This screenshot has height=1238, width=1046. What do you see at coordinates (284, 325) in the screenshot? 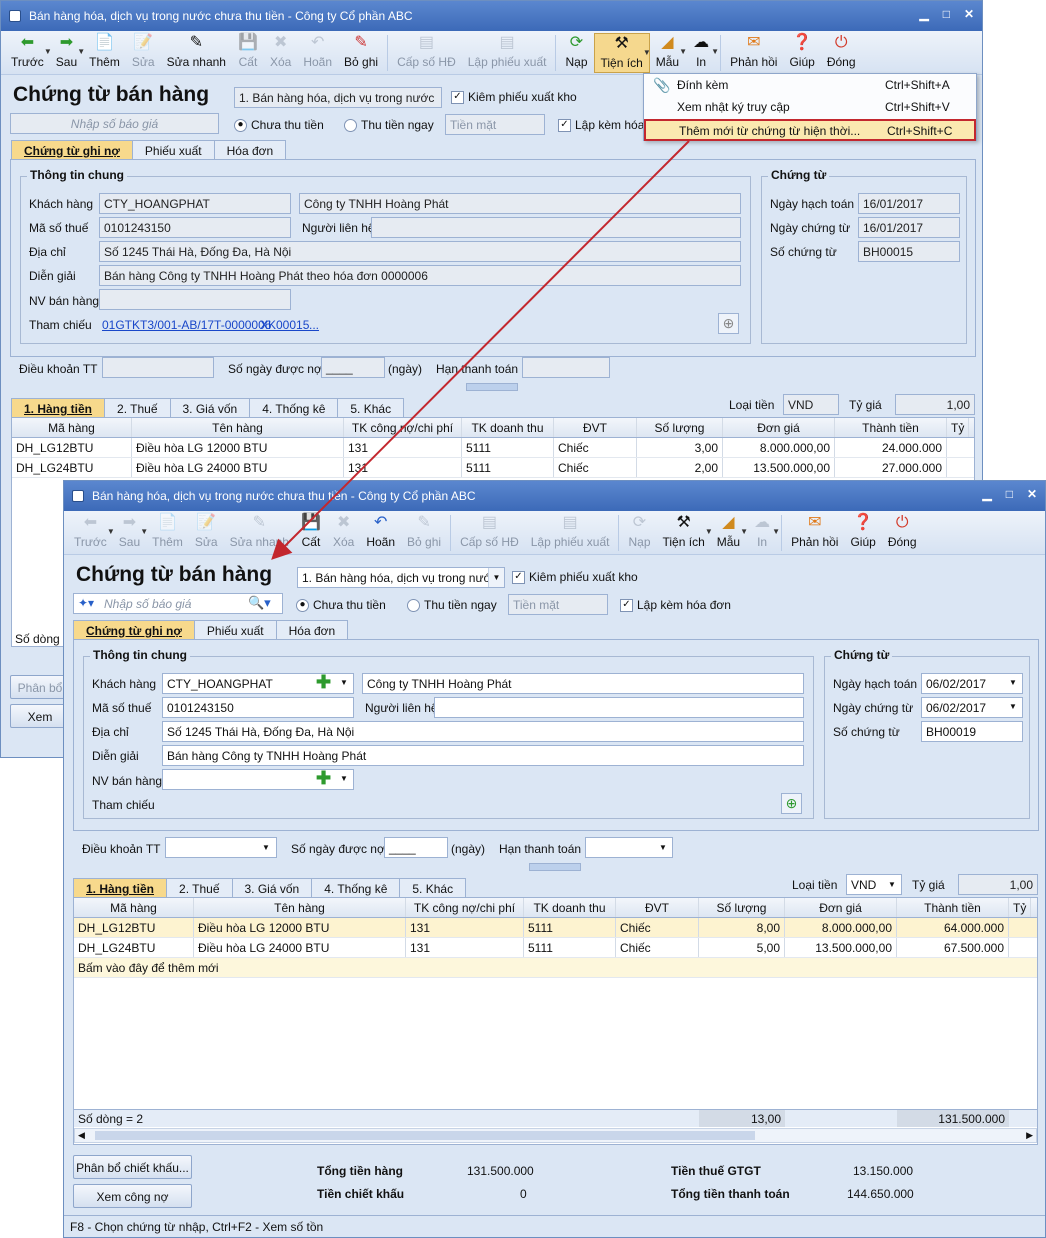
I see `back-reference-slip: XK00015` at bounding box center [284, 325].